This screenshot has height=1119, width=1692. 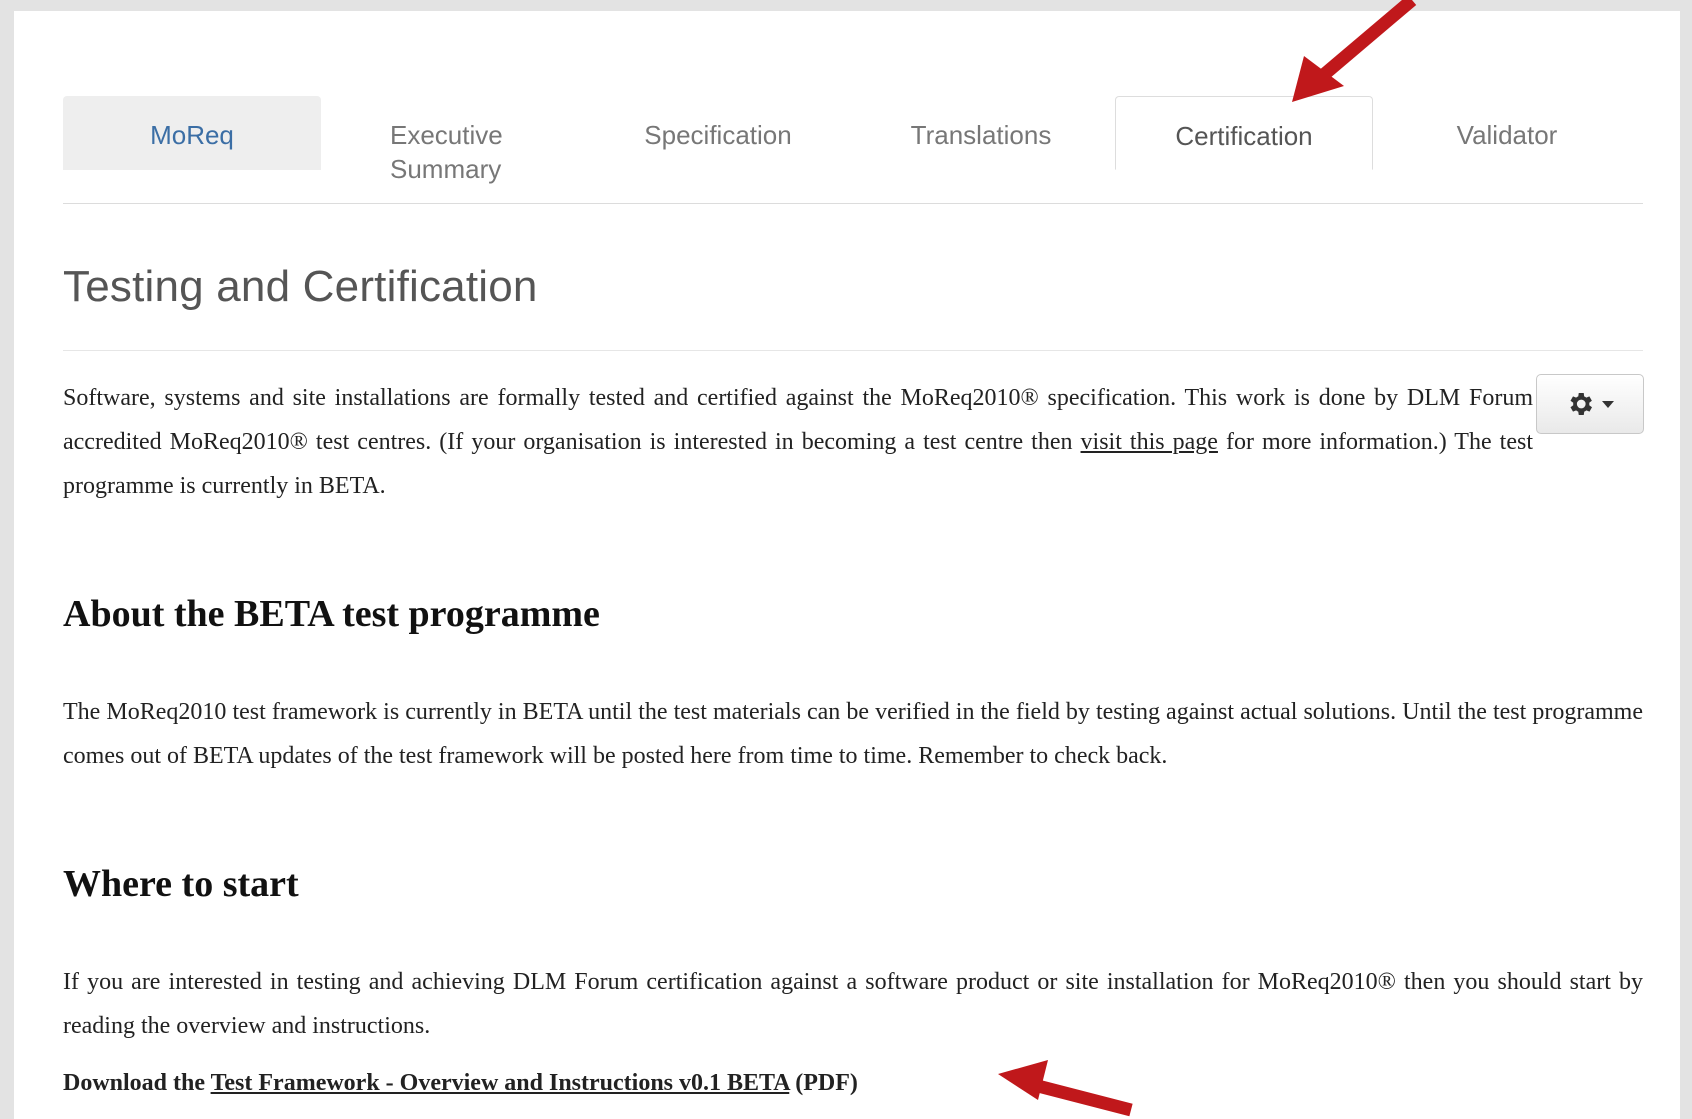 I want to click on page-title: Testing and Certification, so click(x=300, y=286).